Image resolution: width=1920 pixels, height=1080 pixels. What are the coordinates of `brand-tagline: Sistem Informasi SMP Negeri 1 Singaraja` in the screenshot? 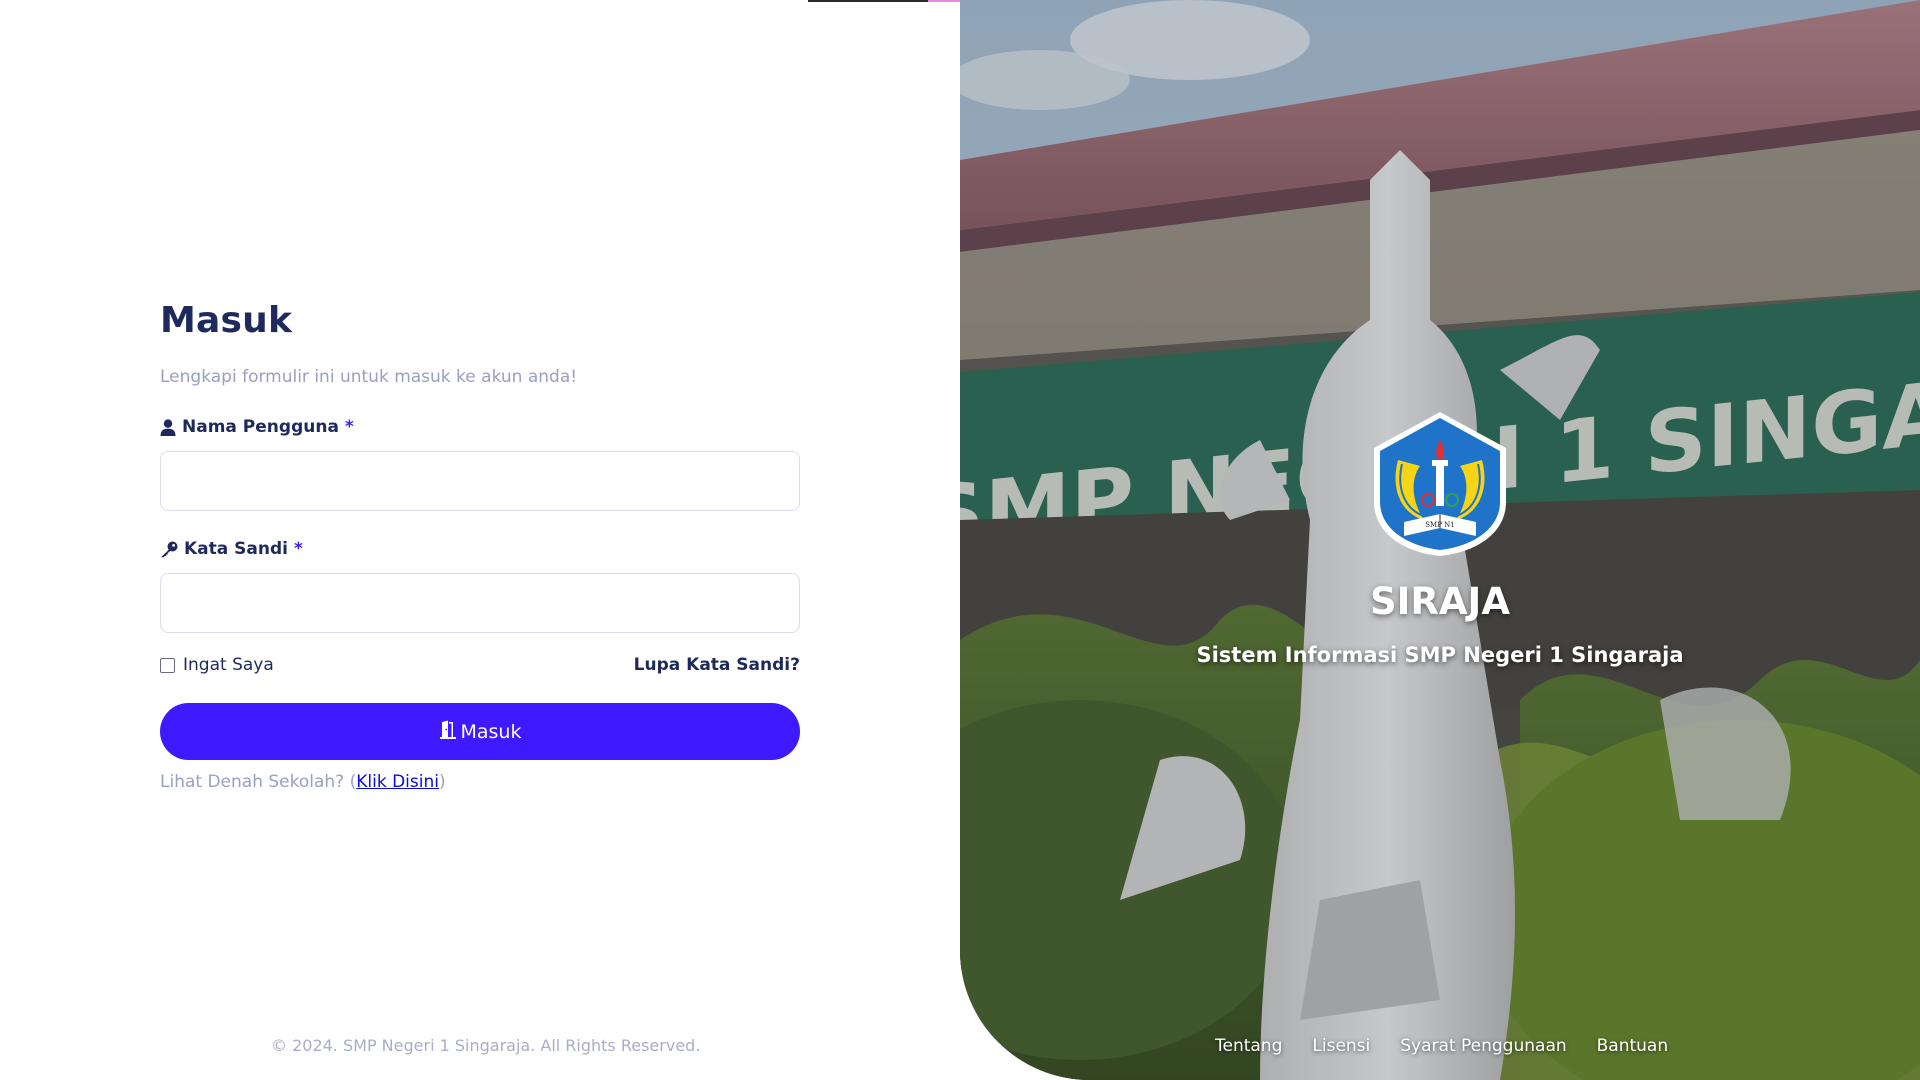 It's located at (1440, 655).